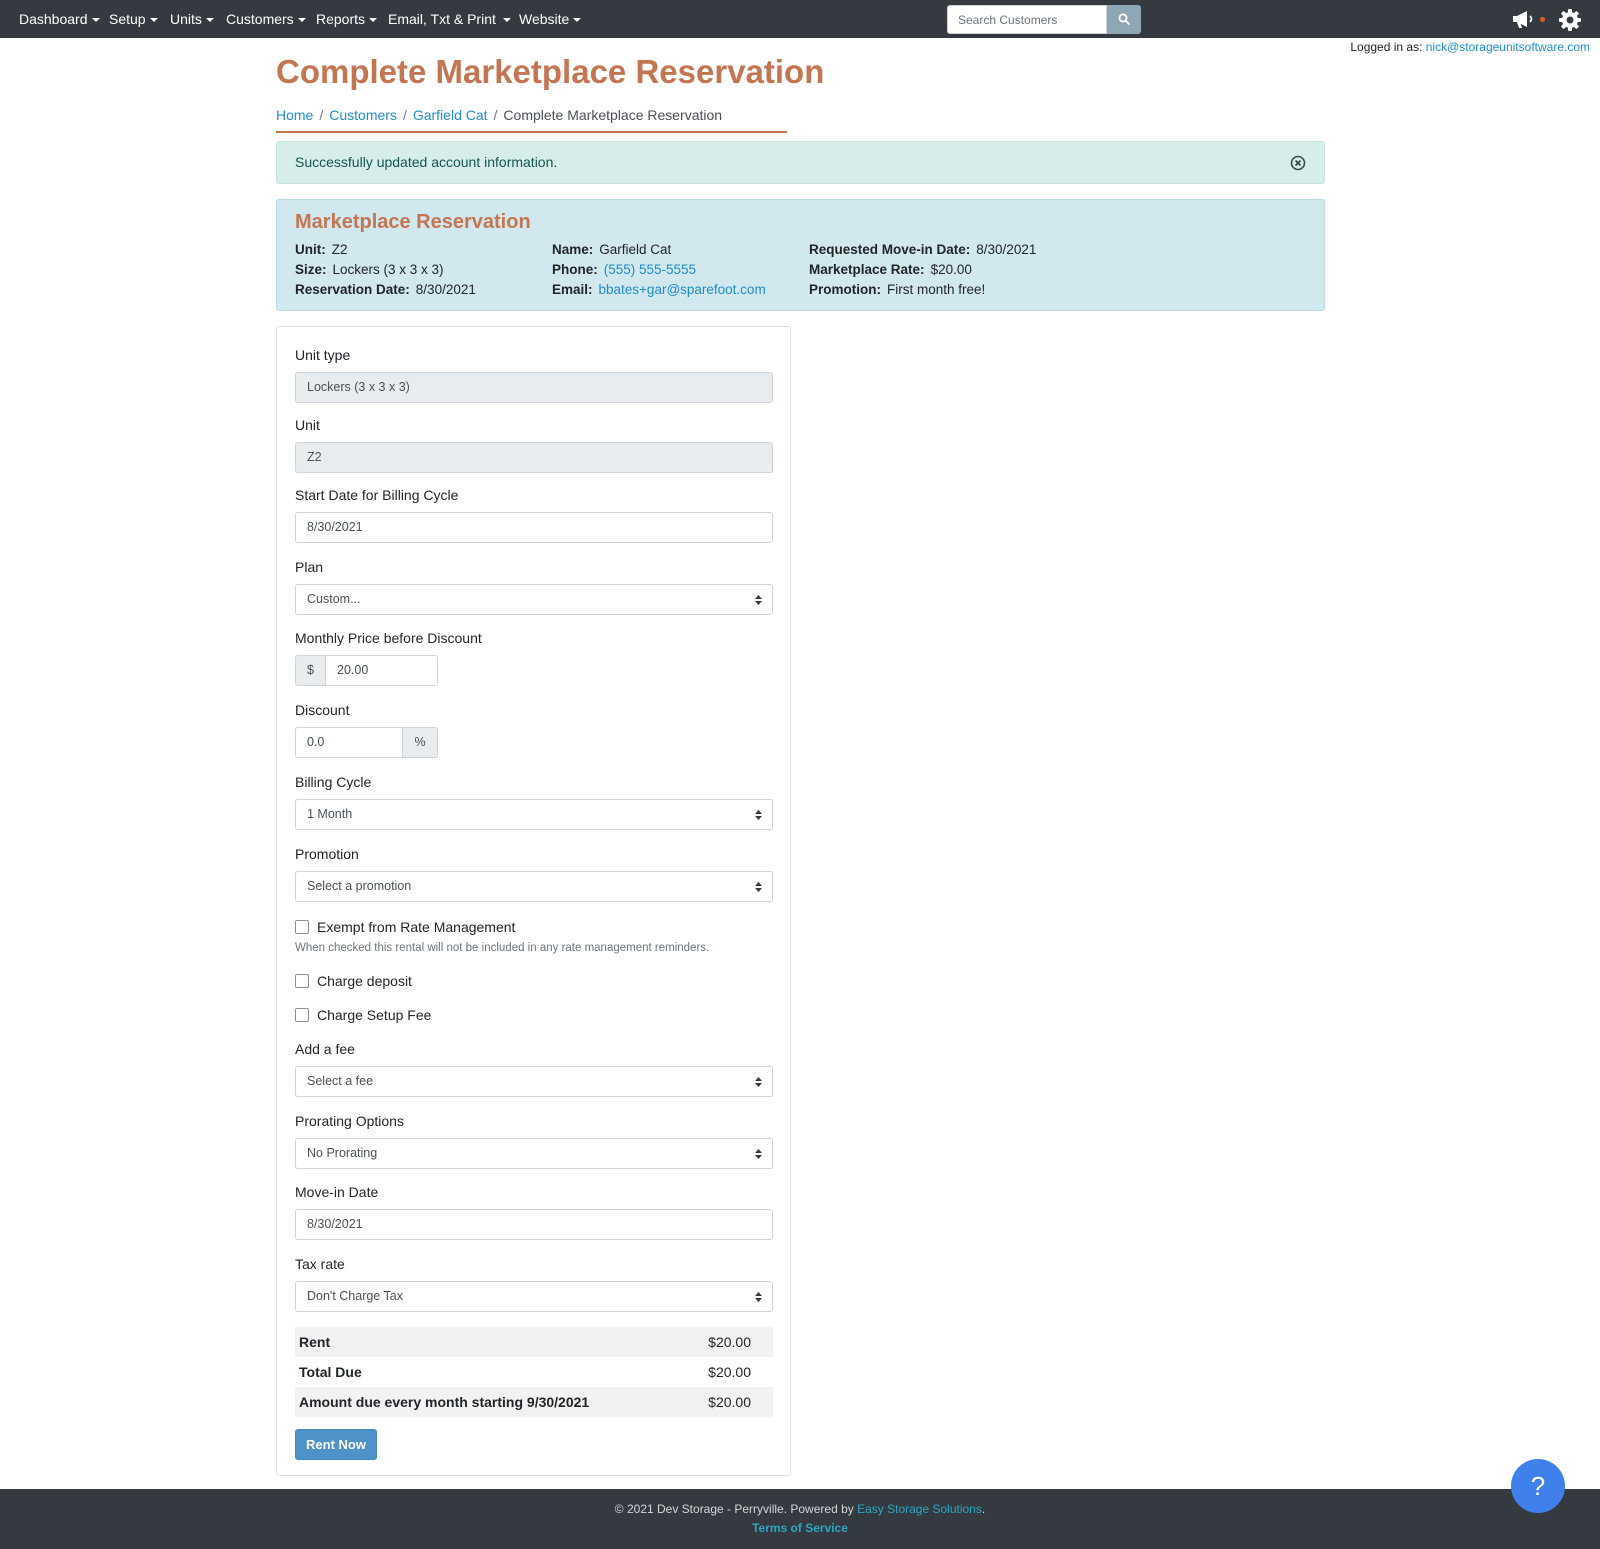  I want to click on charge-deposit-checkbox: Charge deposit, so click(353, 982).